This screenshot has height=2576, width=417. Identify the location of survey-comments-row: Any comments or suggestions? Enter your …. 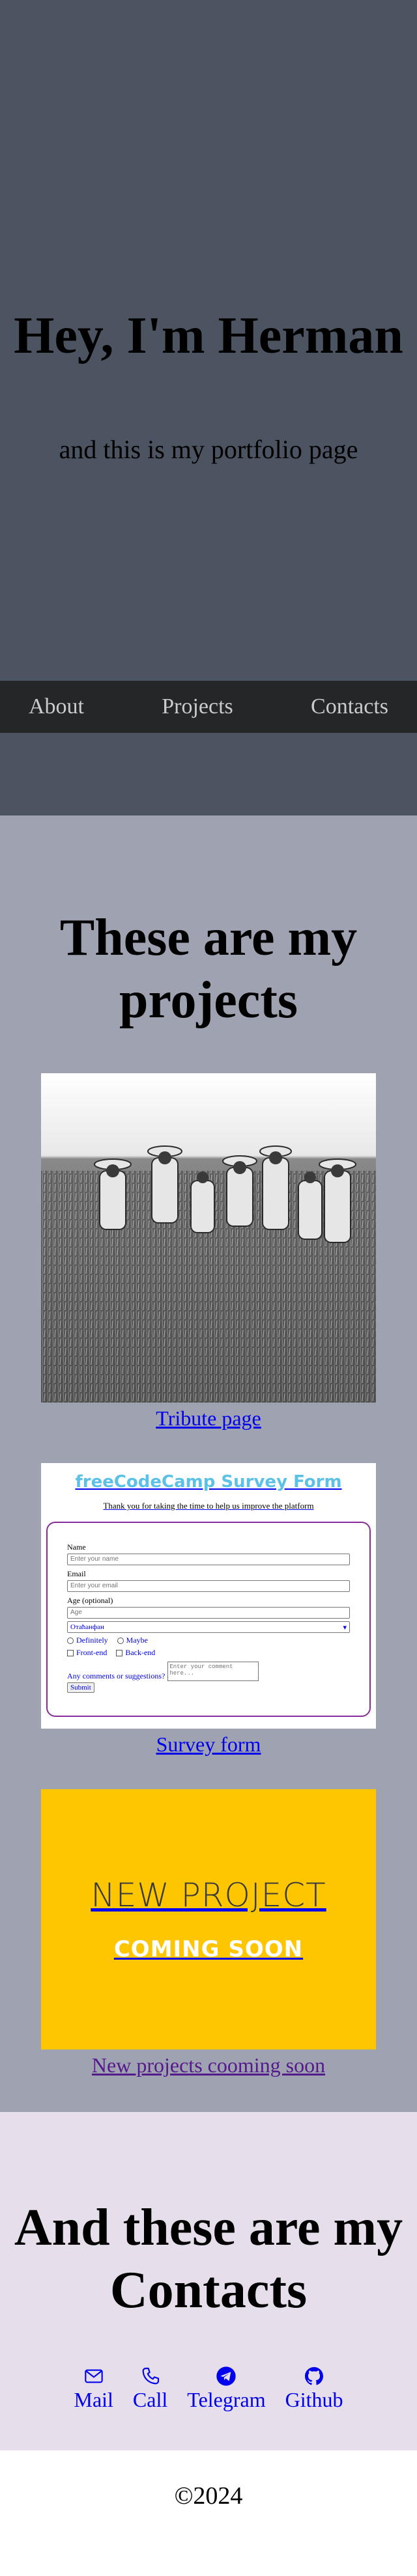
(208, 1672).